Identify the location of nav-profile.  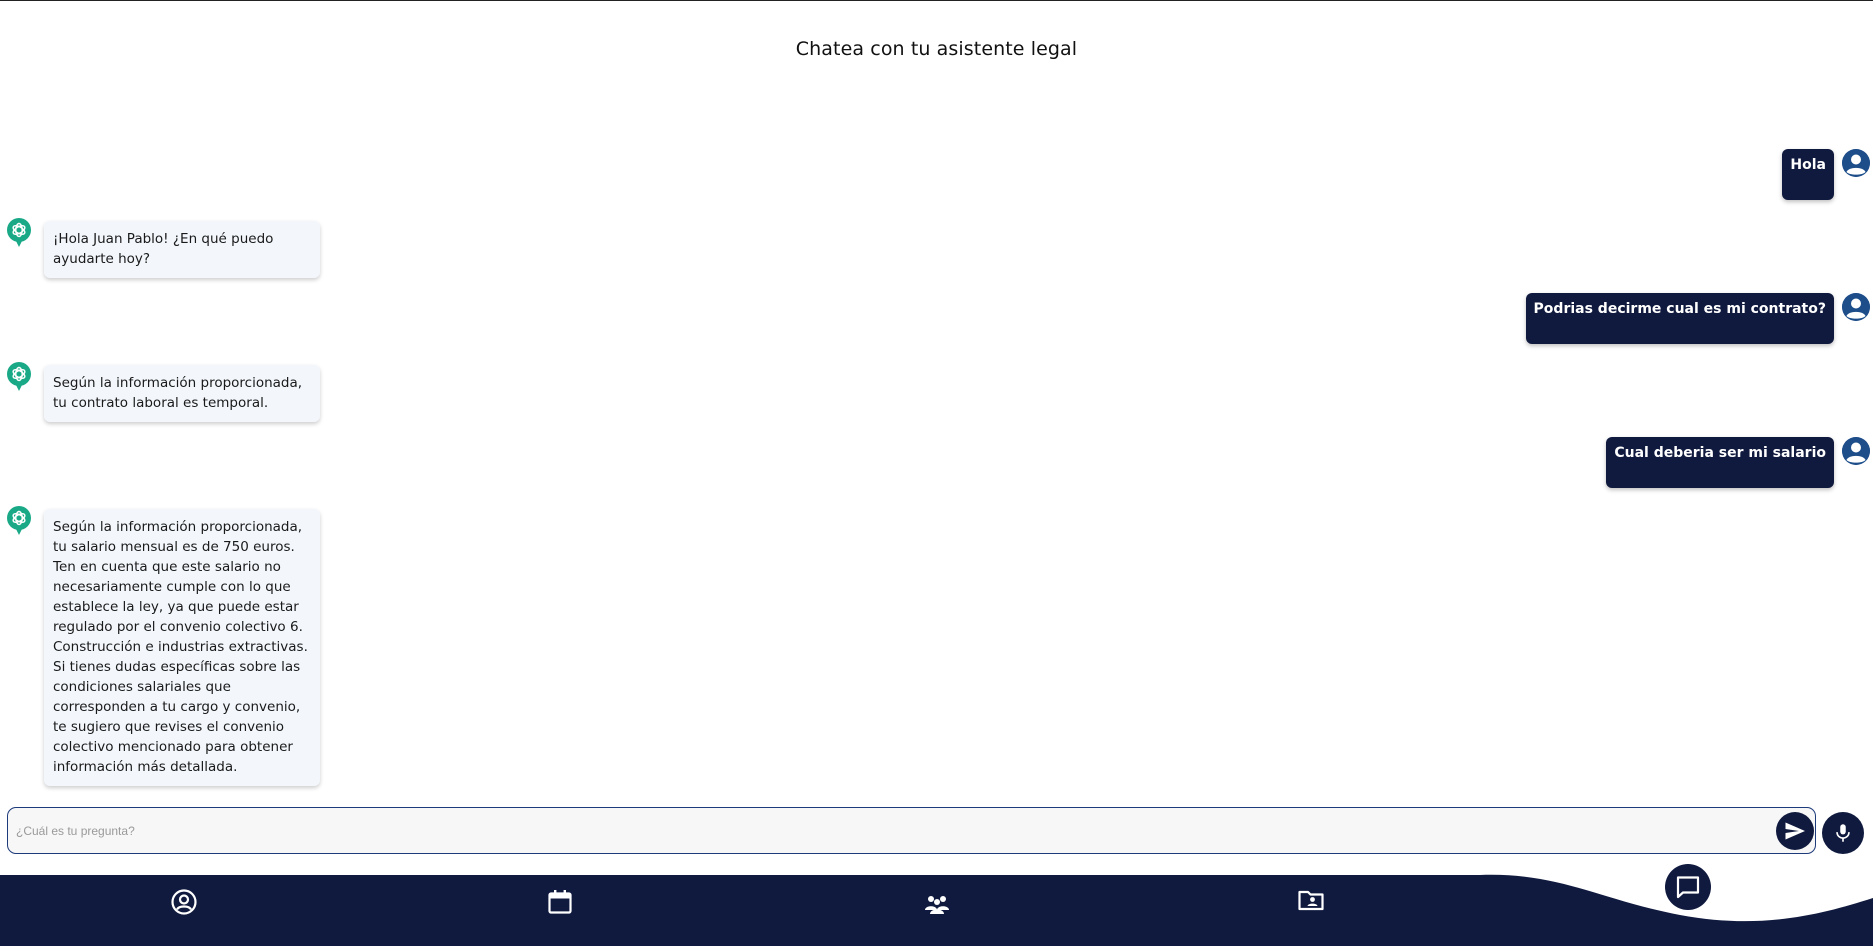
(184, 902).